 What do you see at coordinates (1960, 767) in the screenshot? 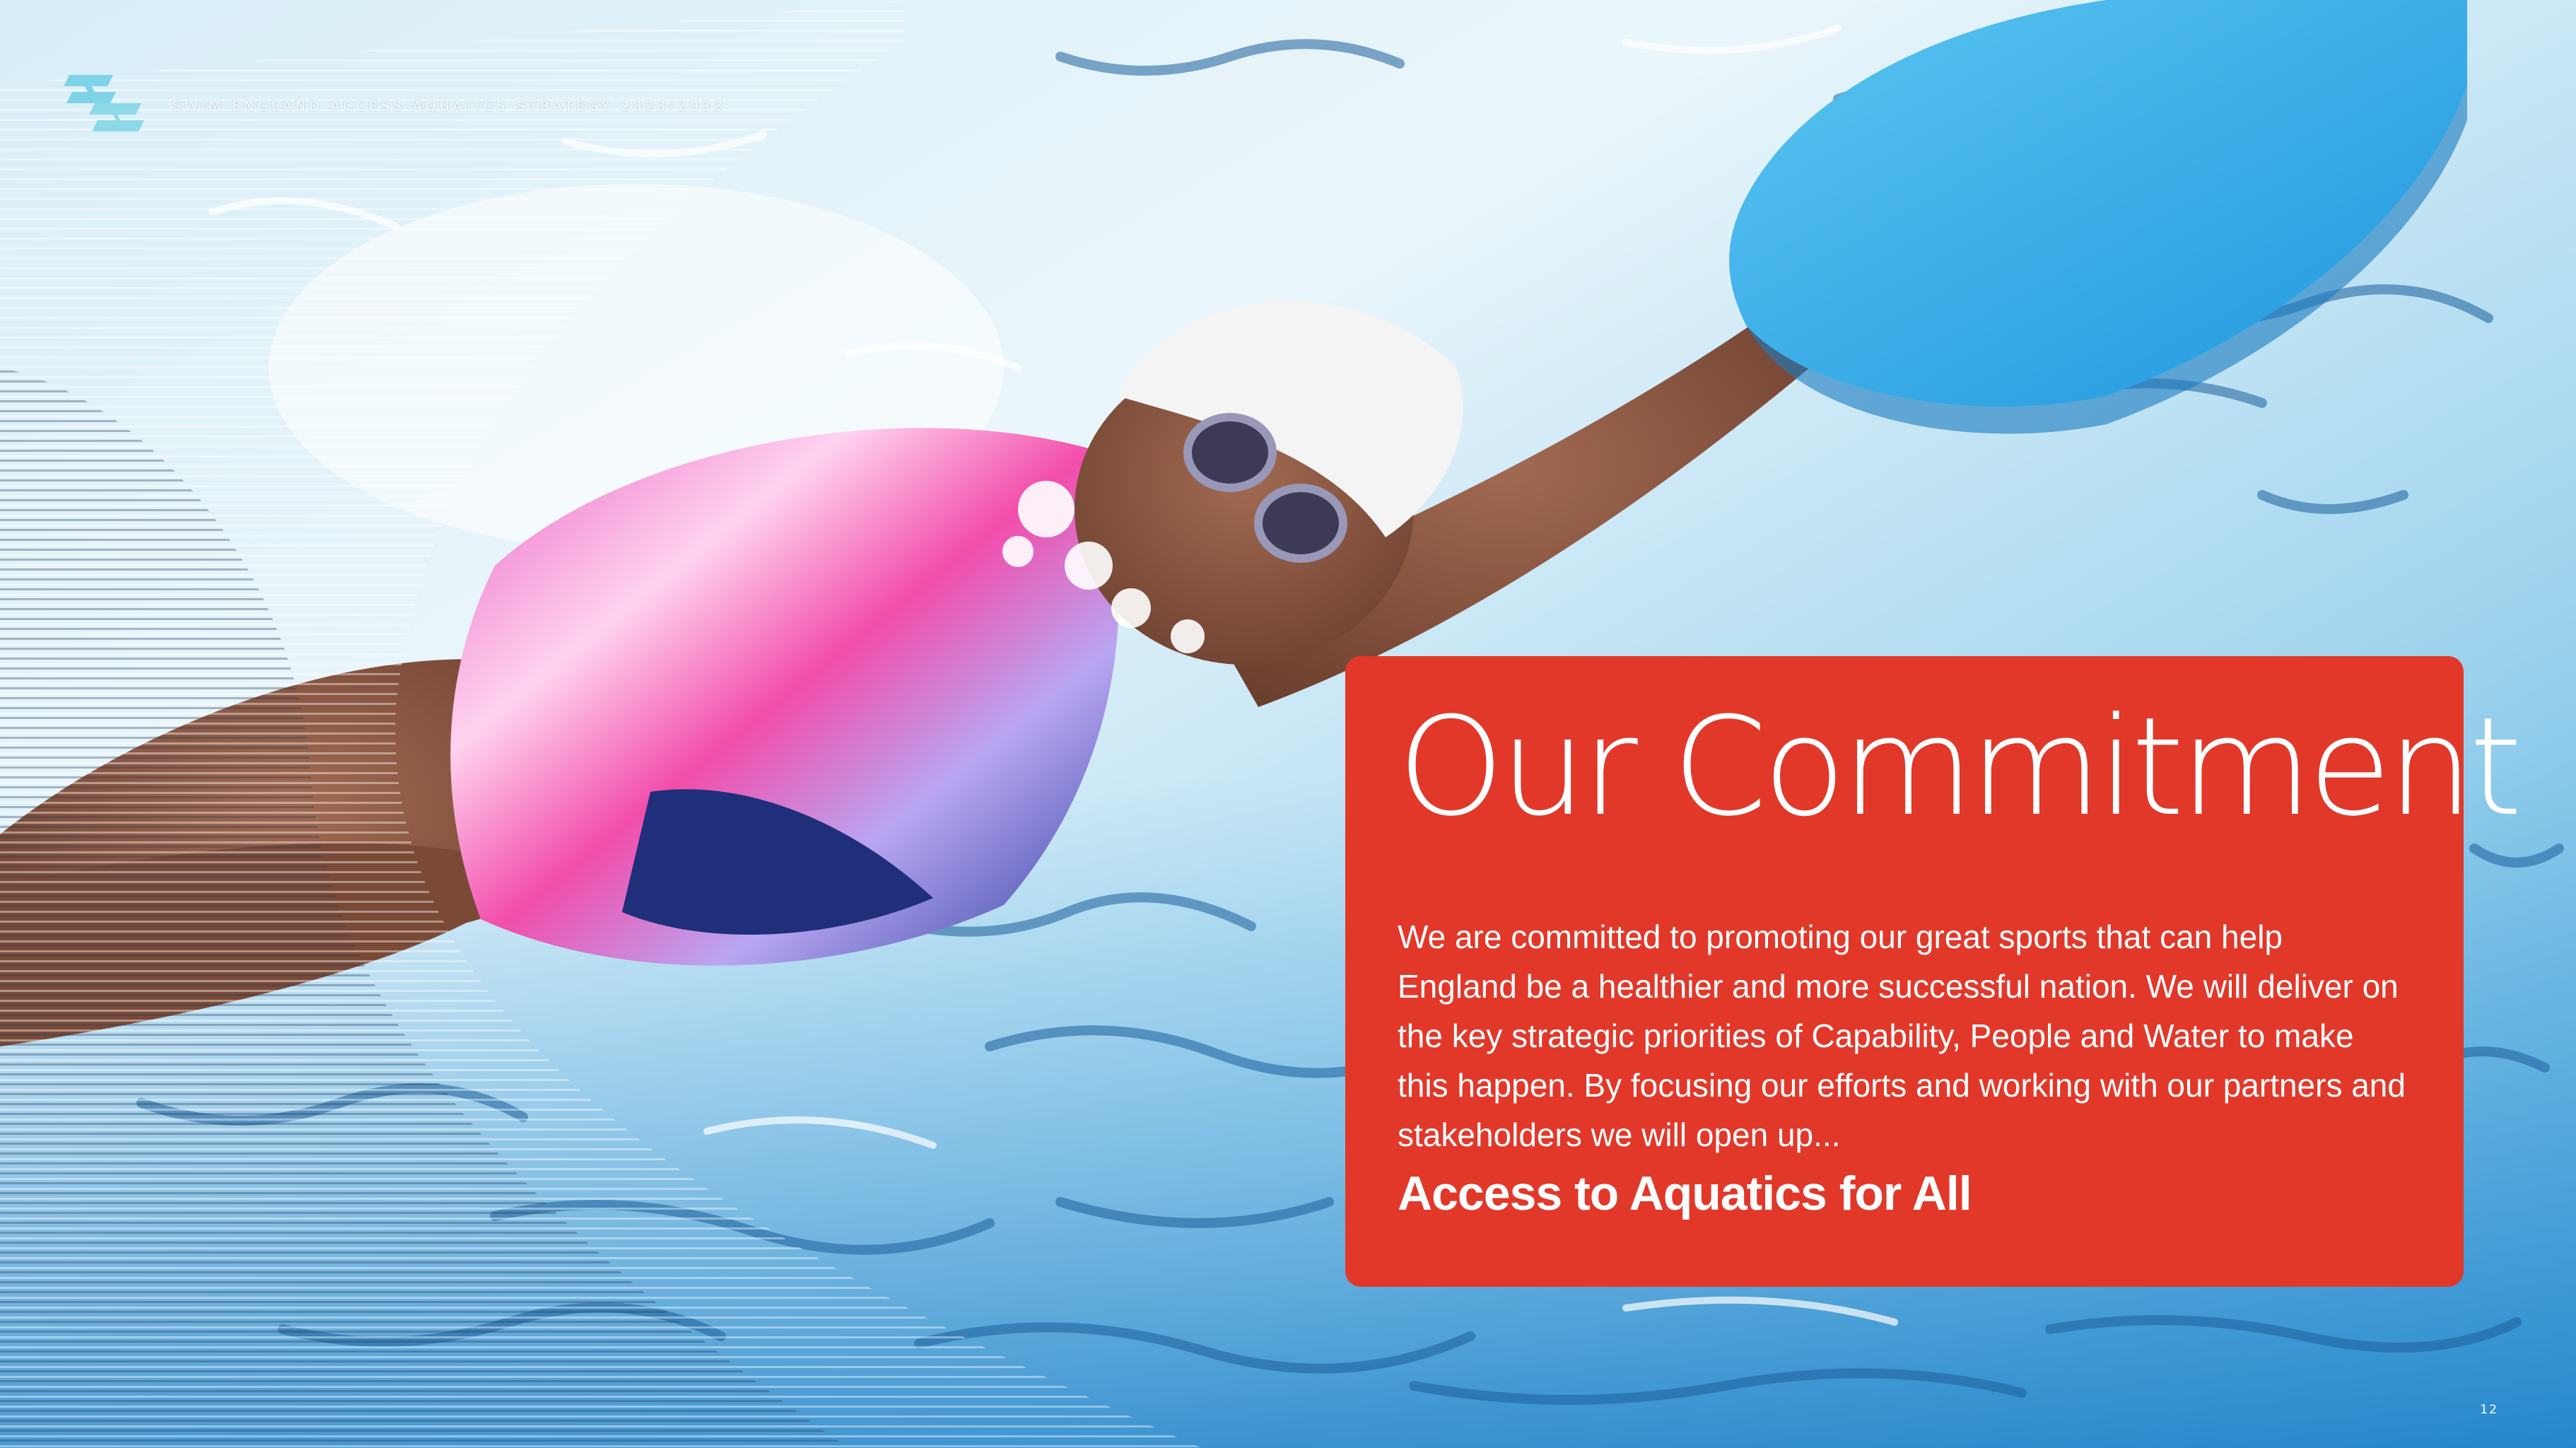
I see `panel-title: Our Commitment` at bounding box center [1960, 767].